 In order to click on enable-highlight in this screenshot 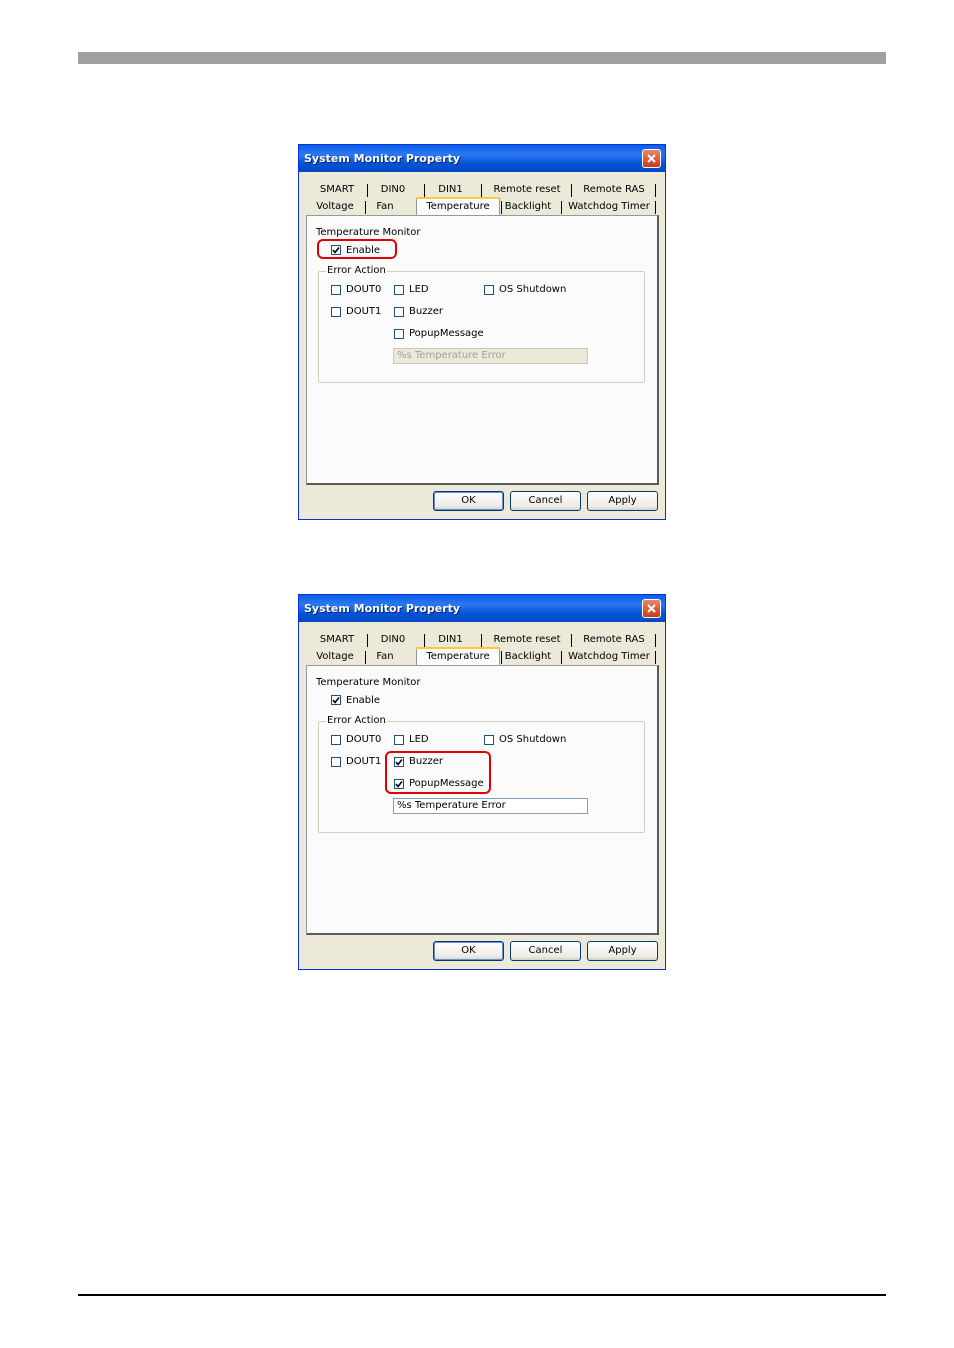, I will do `click(357, 249)`.